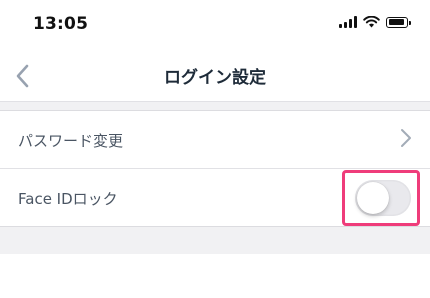 The height and width of the screenshot is (298, 430). Describe the element at coordinates (398, 22) in the screenshot. I see `battery-icon` at that location.